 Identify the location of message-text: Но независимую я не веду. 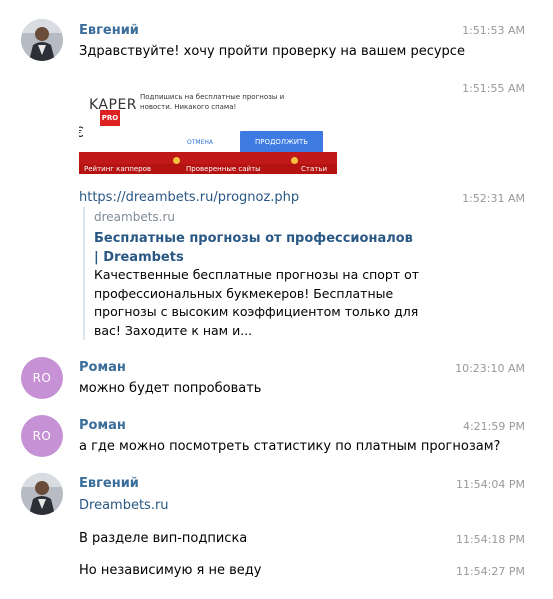
(170, 570).